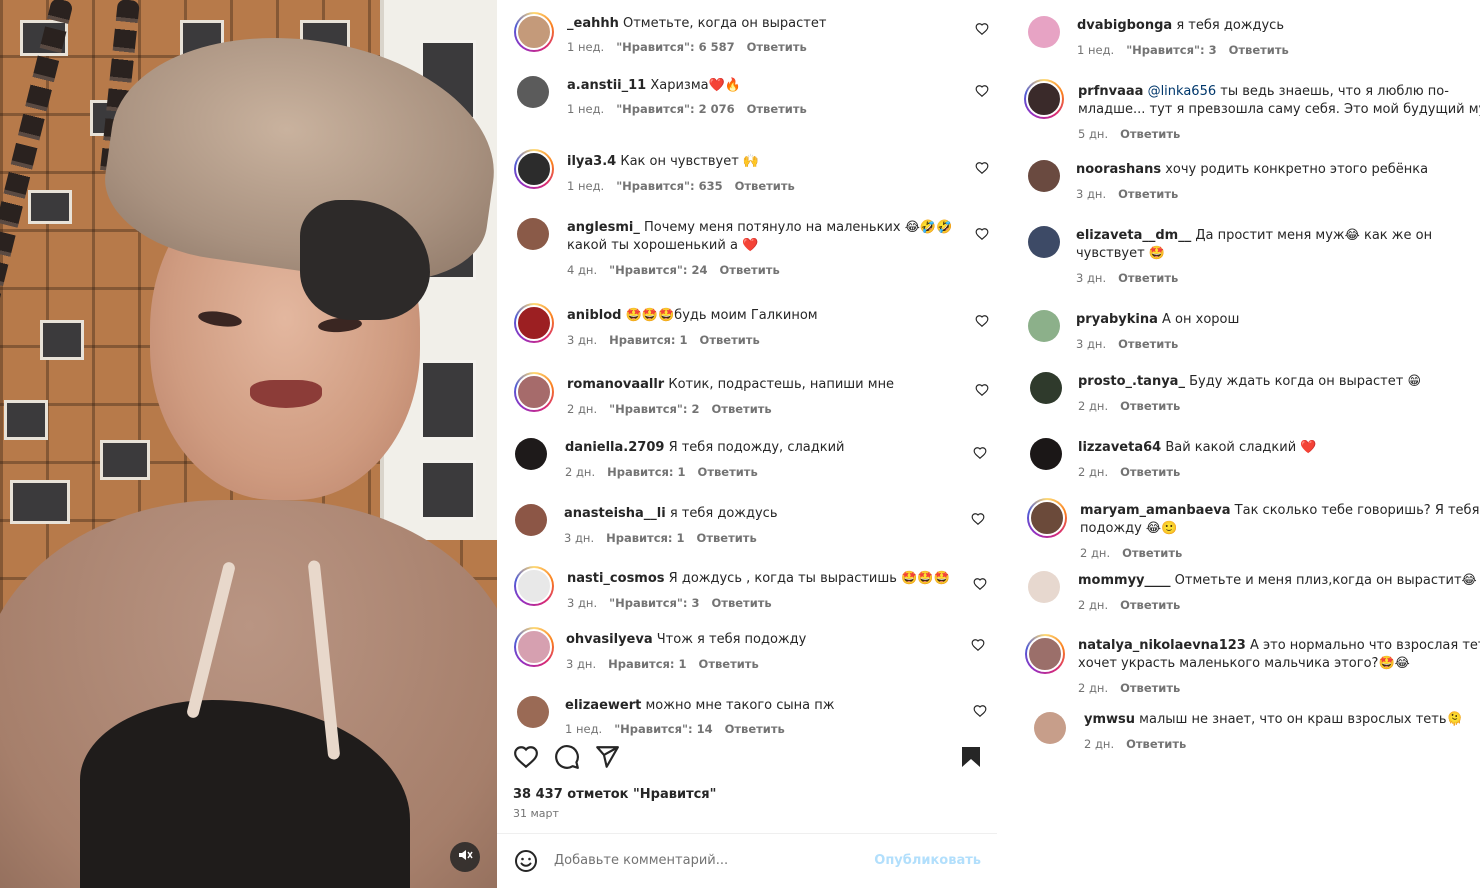 This screenshot has height=888, width=1480. What do you see at coordinates (603, 227) in the screenshot?
I see `comment-username: anglesmi_` at bounding box center [603, 227].